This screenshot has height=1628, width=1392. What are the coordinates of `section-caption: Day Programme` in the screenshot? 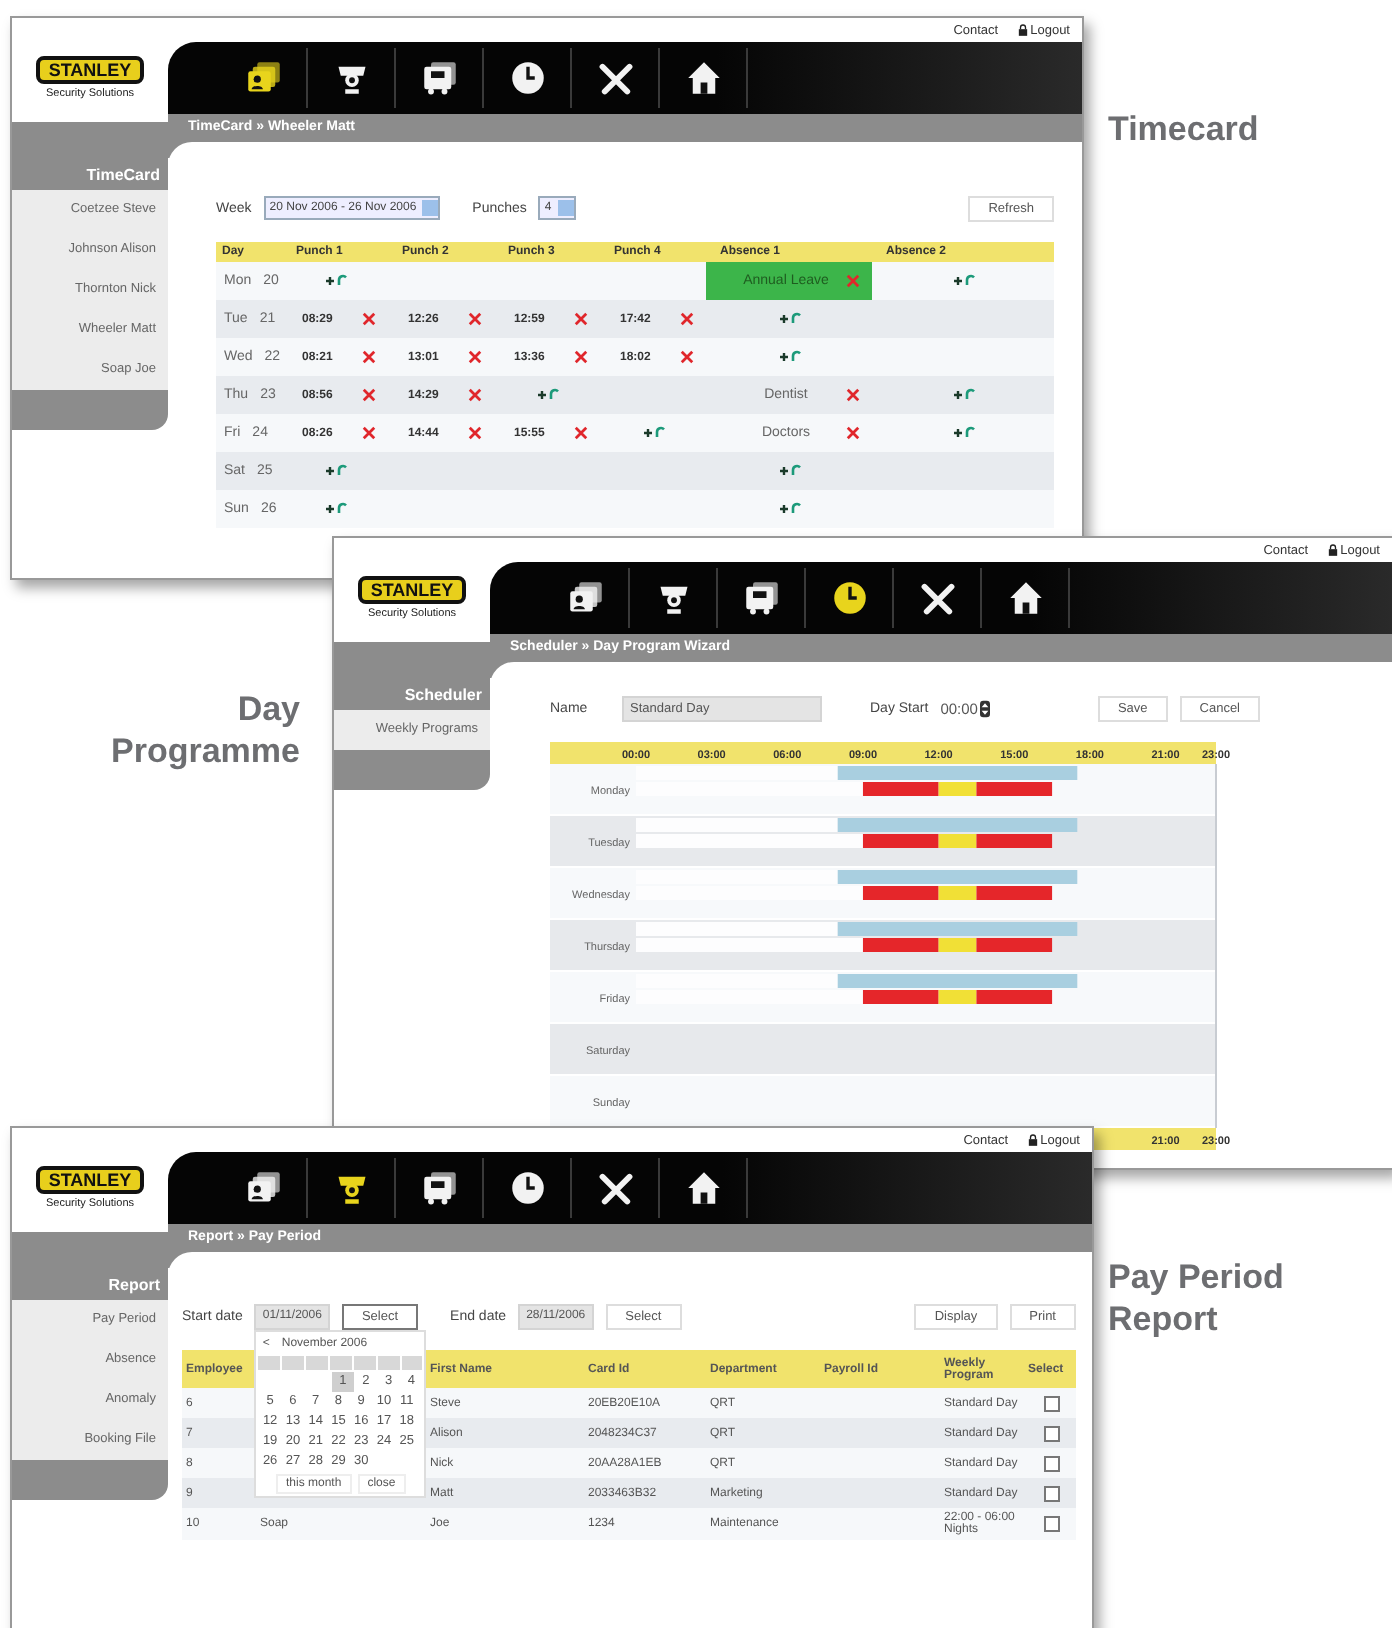 It's located at (204, 730).